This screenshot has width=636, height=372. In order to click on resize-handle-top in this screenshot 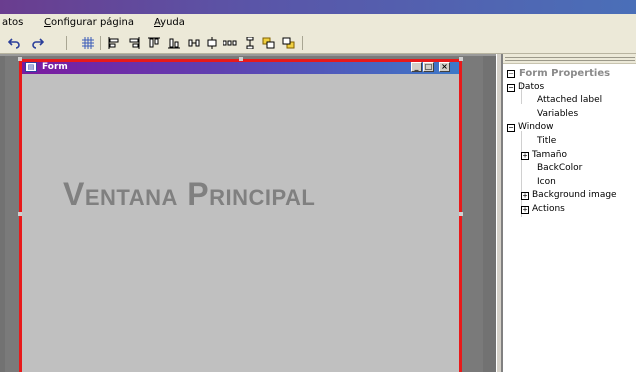, I will do `click(241, 59)`.